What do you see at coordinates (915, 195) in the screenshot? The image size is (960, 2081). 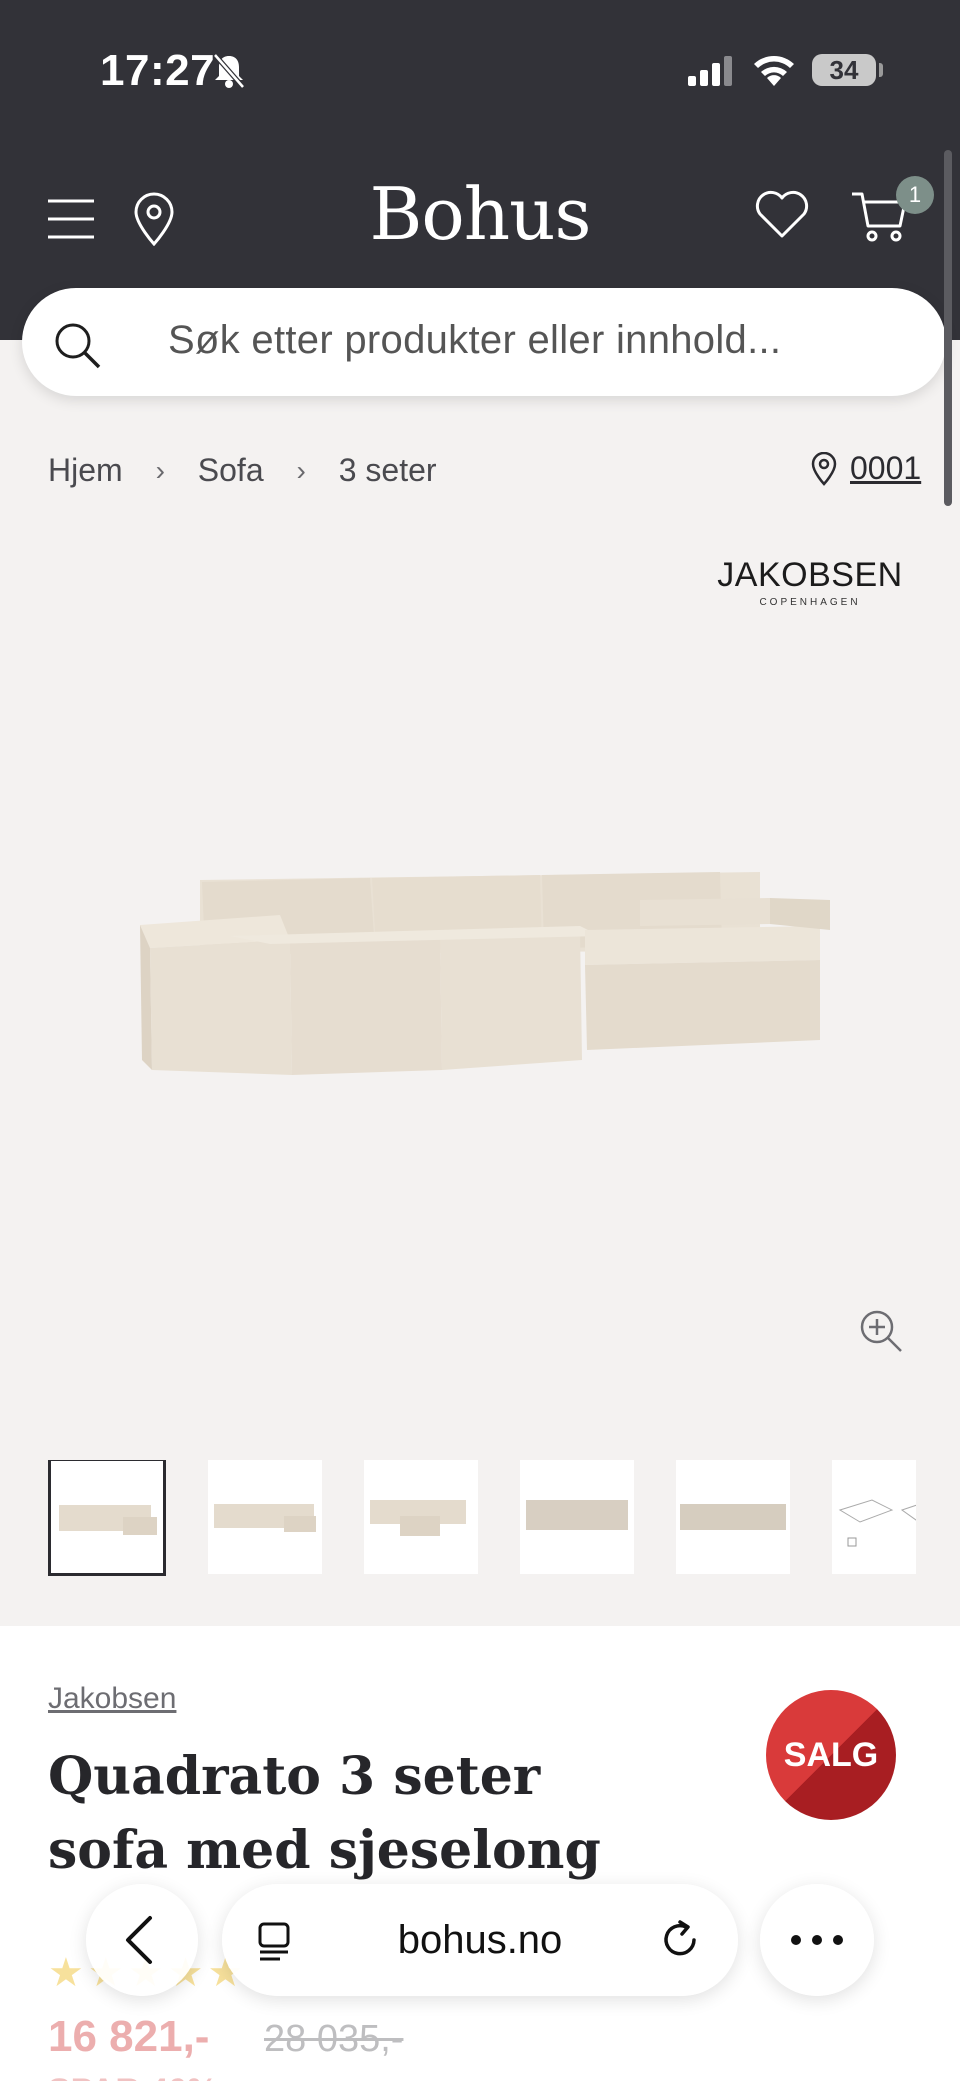 I see `cart-count-badge: 1` at bounding box center [915, 195].